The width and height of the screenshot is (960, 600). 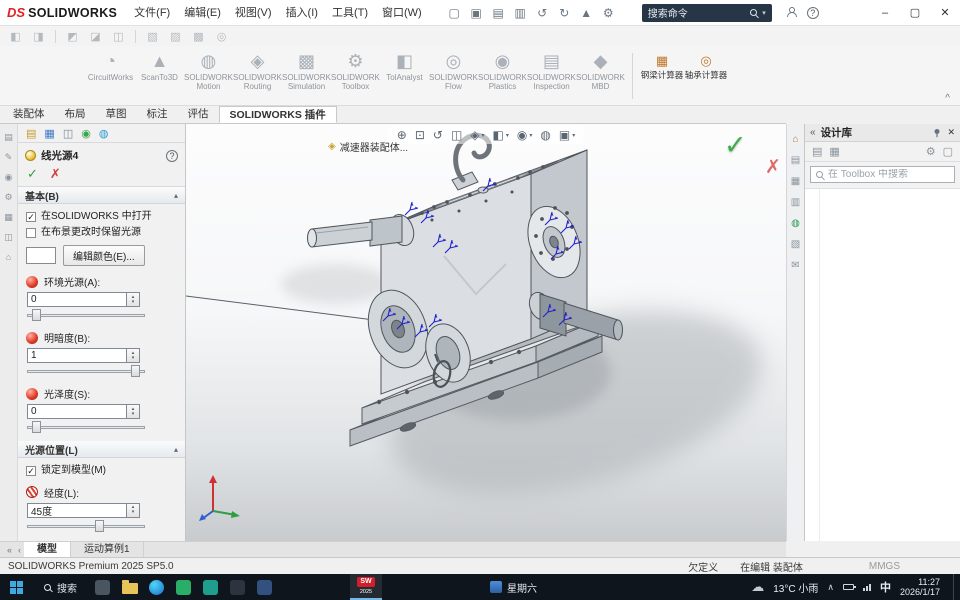 What do you see at coordinates (133, 355) in the screenshot?
I see `brightness-spinner: ▴ ▾` at bounding box center [133, 355].